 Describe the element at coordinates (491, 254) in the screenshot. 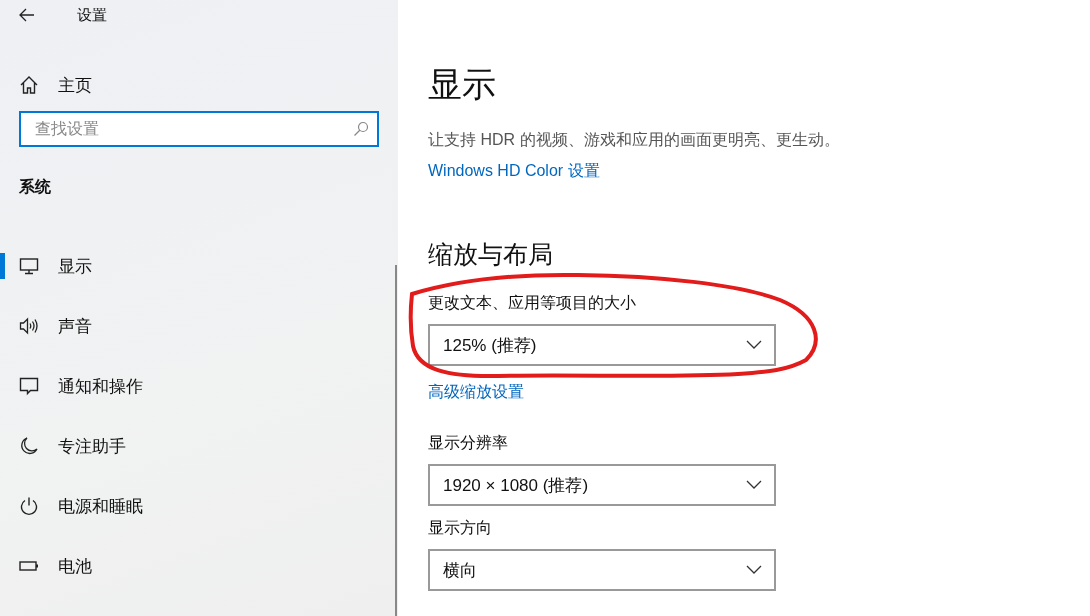

I see `section-heading: 缩放与布局` at that location.